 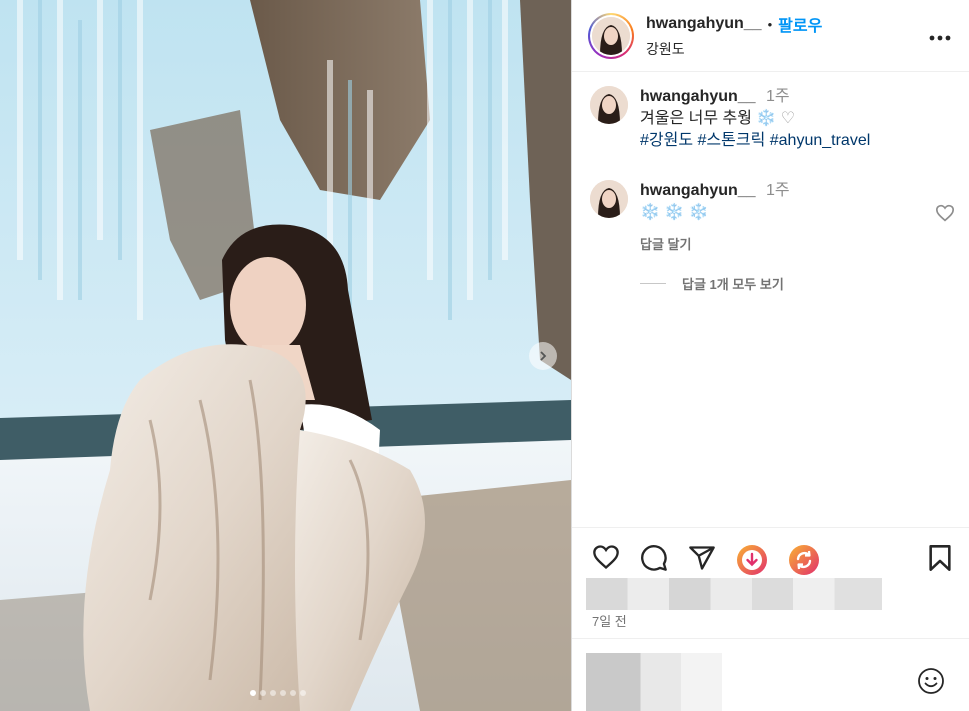 I want to click on post-date: 7일 전, so click(x=609, y=620).